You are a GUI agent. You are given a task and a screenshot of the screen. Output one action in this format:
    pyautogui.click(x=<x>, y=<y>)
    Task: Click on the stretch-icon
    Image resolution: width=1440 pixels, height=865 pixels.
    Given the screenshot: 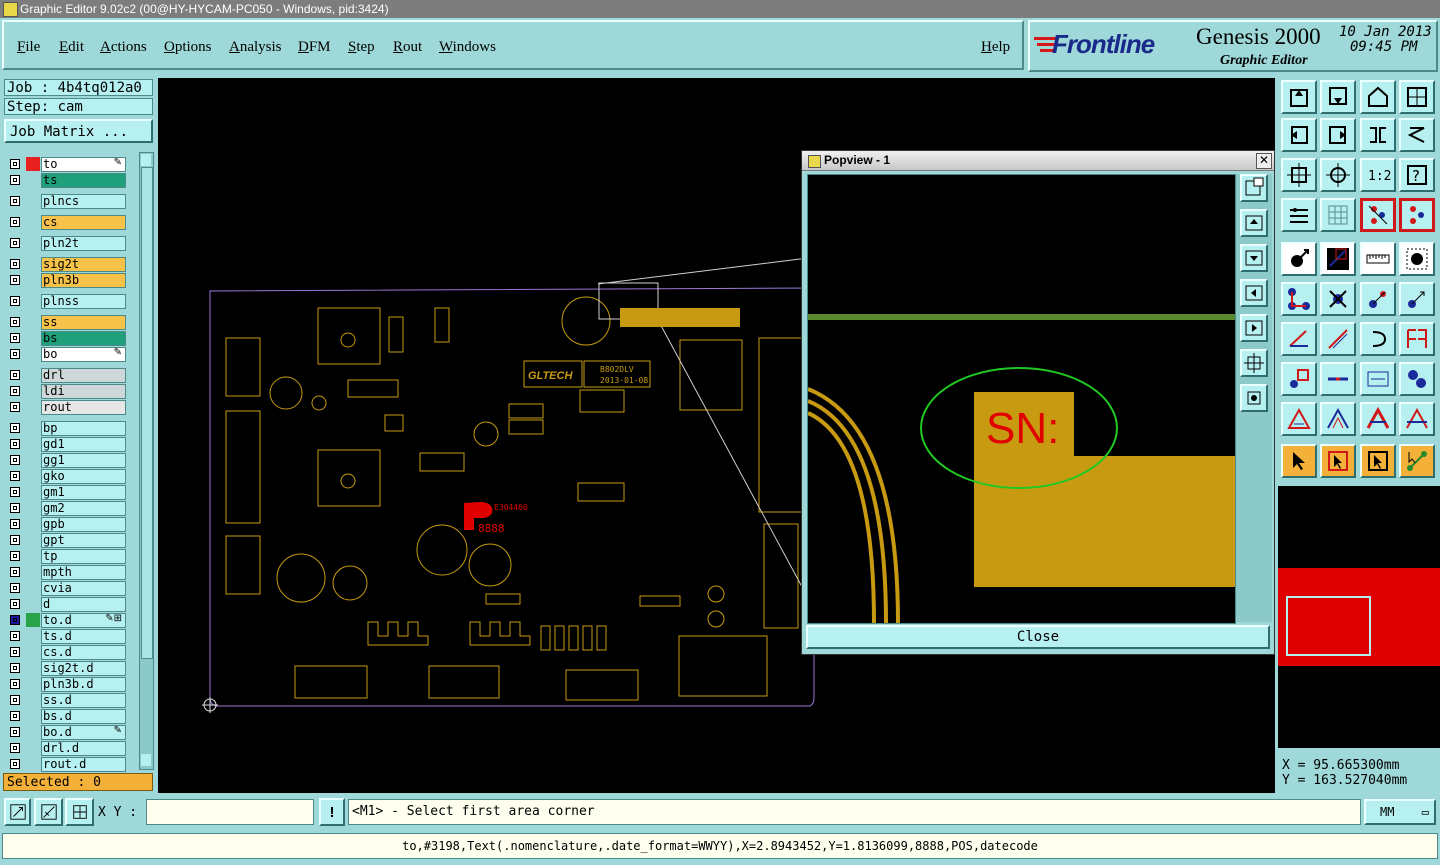 What is the action you would take?
    pyautogui.click(x=1338, y=379)
    